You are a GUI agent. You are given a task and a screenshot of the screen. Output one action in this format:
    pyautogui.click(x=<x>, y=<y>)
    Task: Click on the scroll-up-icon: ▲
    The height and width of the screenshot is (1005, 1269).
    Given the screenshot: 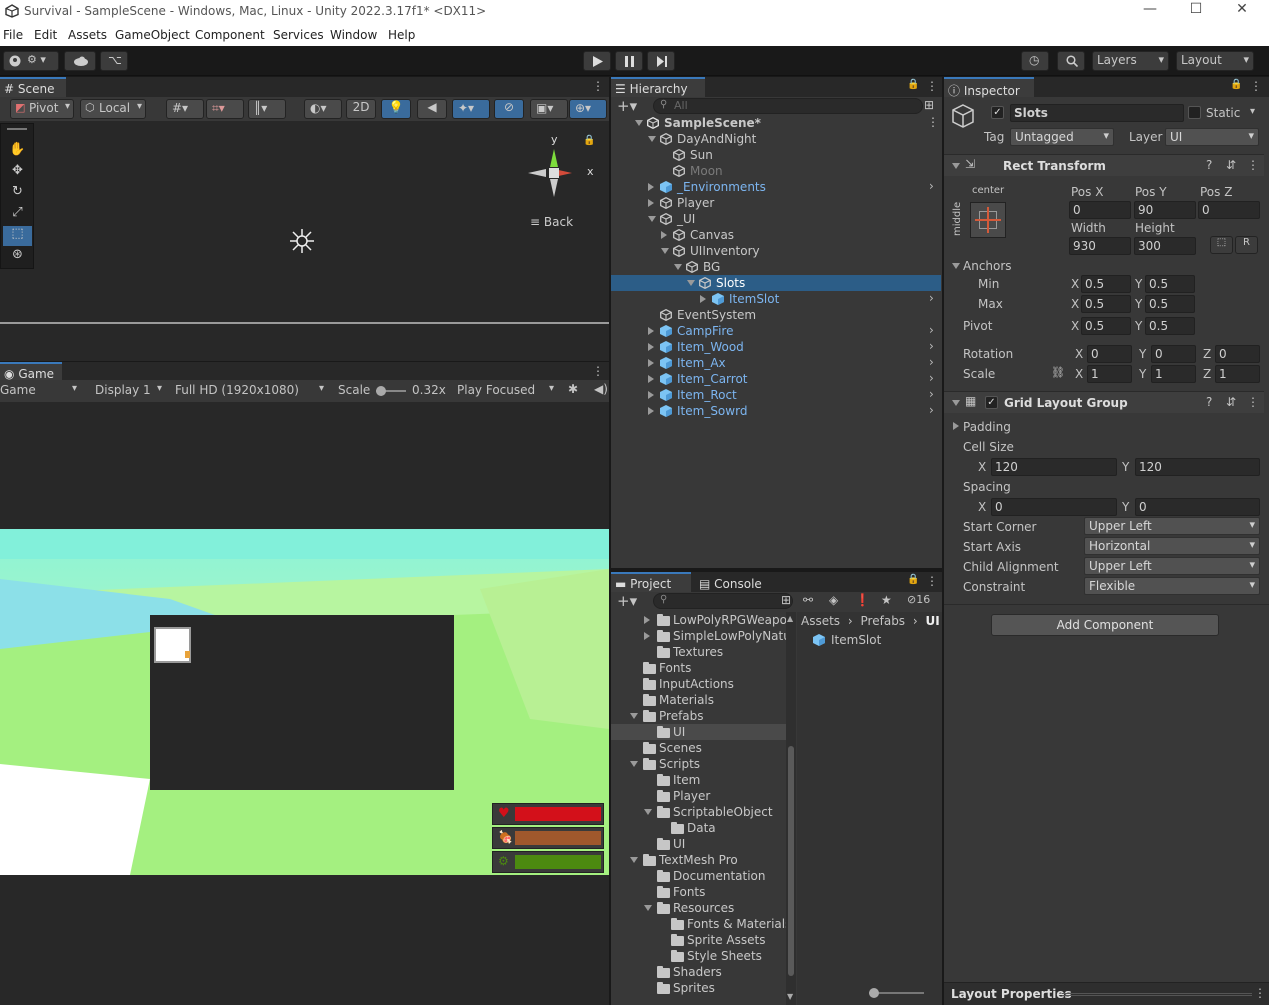 What is the action you would take?
    pyautogui.click(x=790, y=618)
    